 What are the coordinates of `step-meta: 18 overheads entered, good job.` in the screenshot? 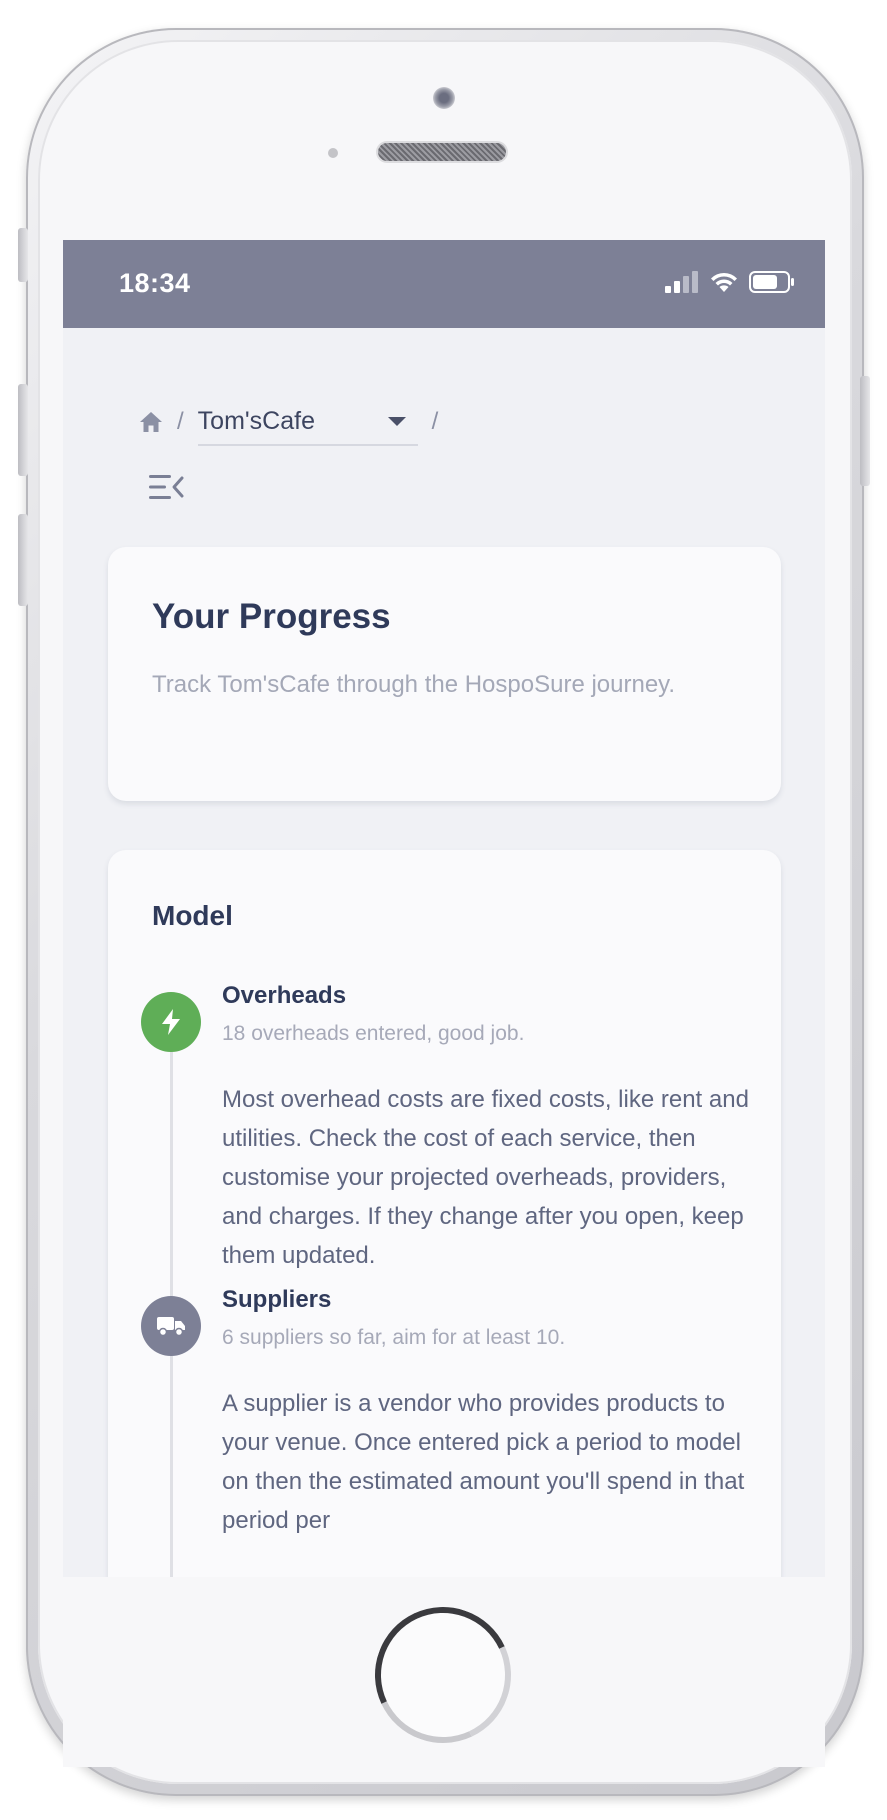 It's located at (373, 1033).